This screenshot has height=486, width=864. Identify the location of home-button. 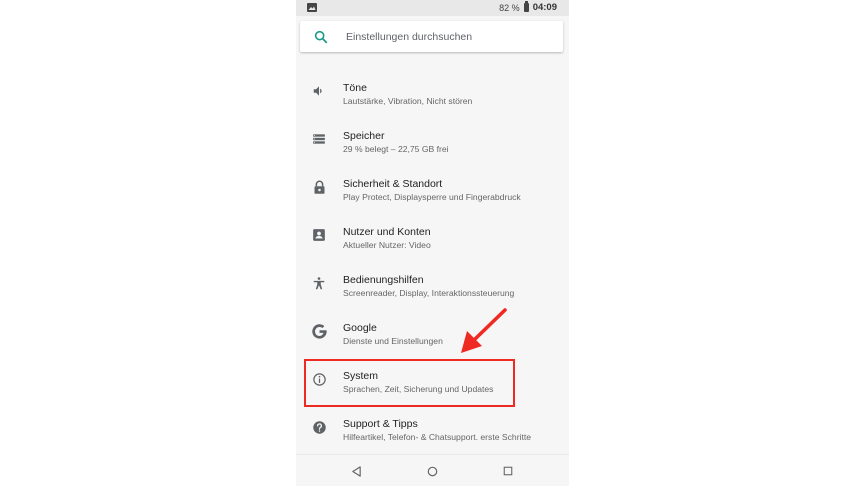
(432, 471).